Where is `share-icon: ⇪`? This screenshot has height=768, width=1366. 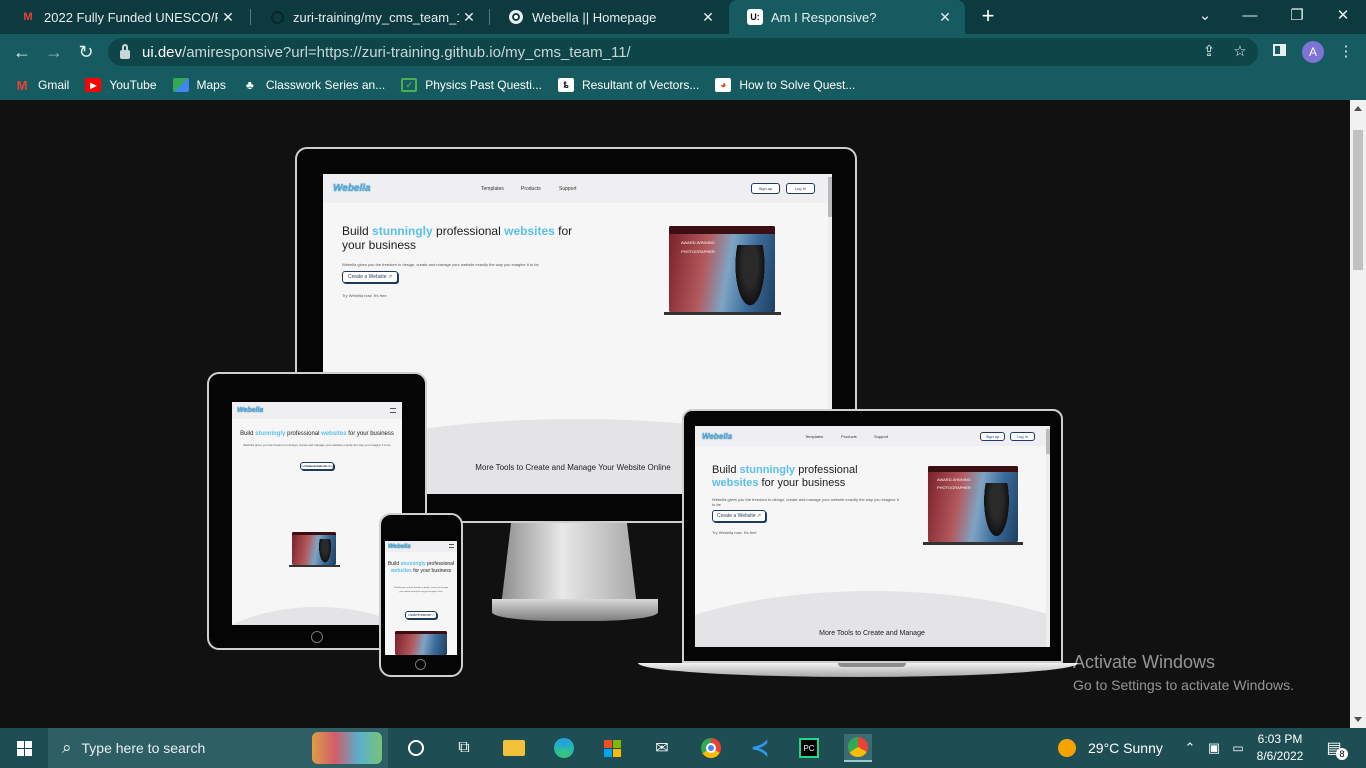
share-icon: ⇪ is located at coordinates (1209, 52).